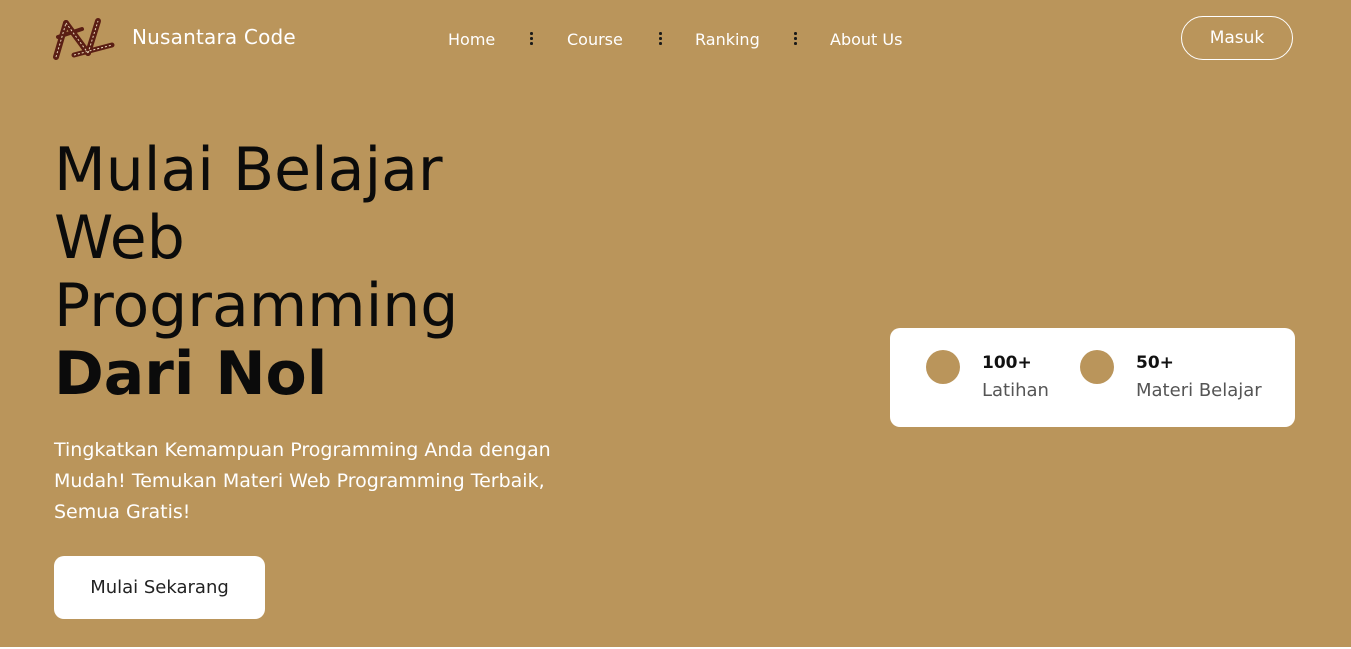 The width and height of the screenshot is (1351, 649). I want to click on hero-title-highlight: Dari Nol, so click(191, 374).